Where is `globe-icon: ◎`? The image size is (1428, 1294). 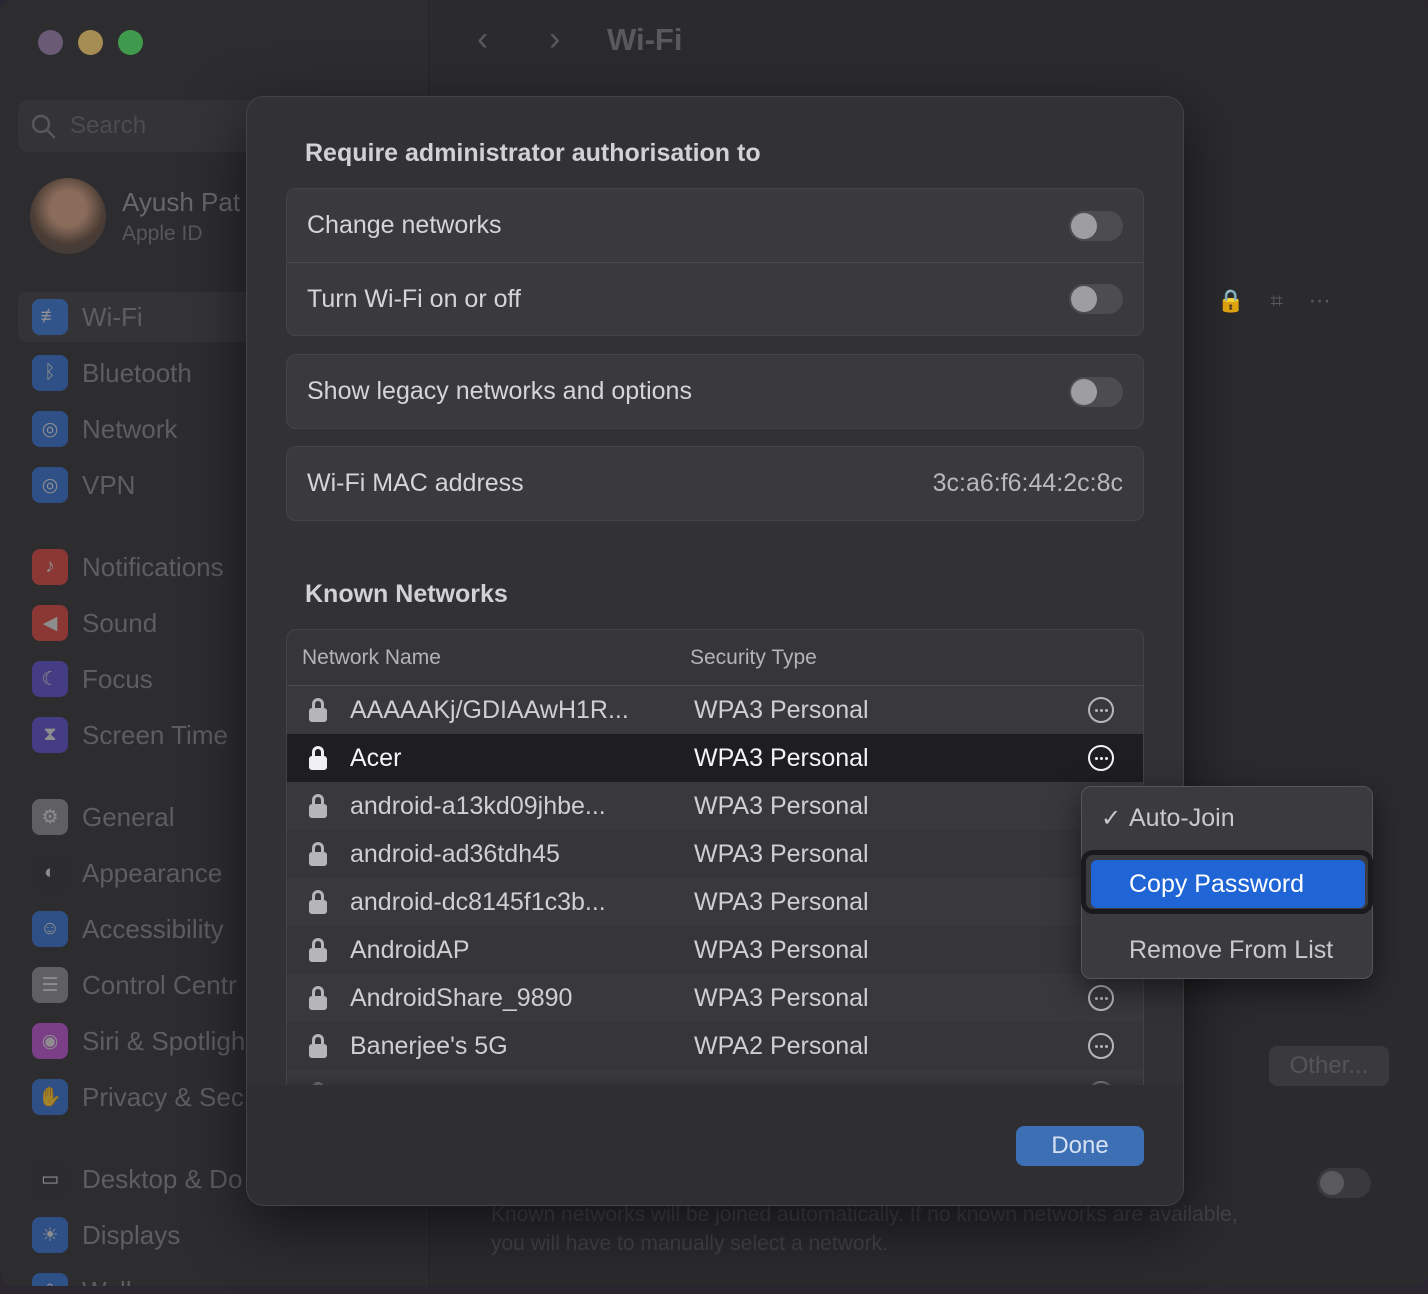
globe-icon: ◎ is located at coordinates (50, 429).